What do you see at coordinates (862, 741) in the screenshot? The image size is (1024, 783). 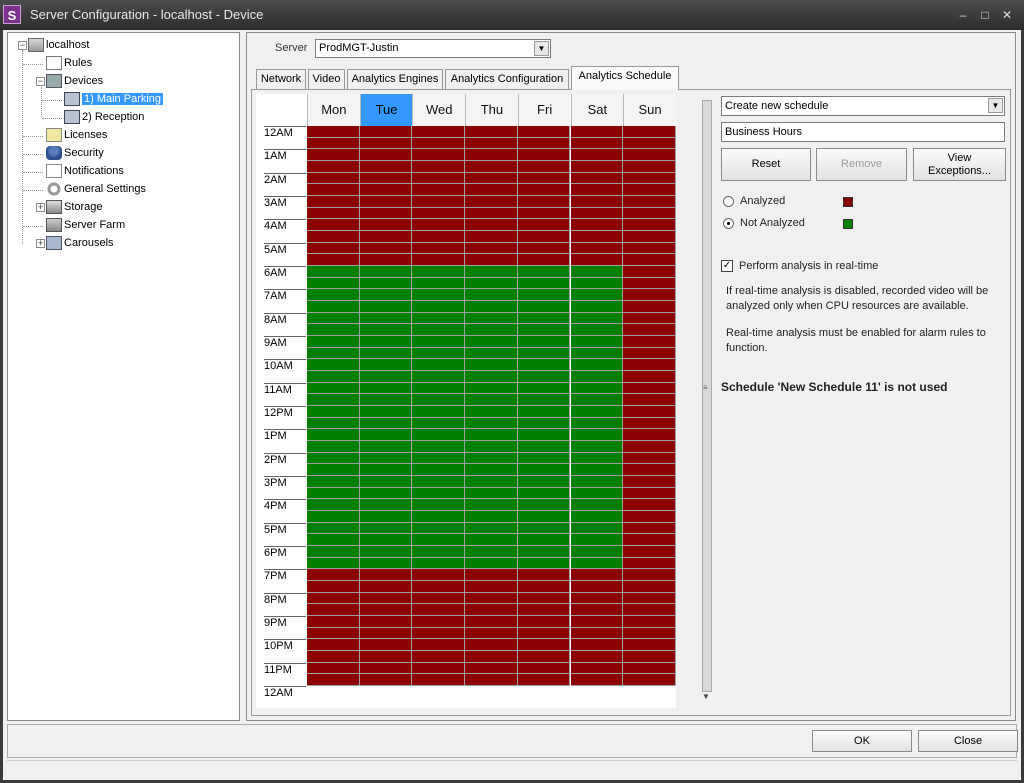 I see `ok-button: OK` at bounding box center [862, 741].